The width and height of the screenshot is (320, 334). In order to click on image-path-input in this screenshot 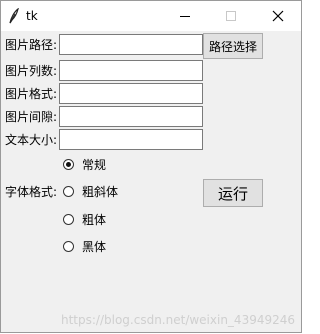, I will do `click(131, 44)`.